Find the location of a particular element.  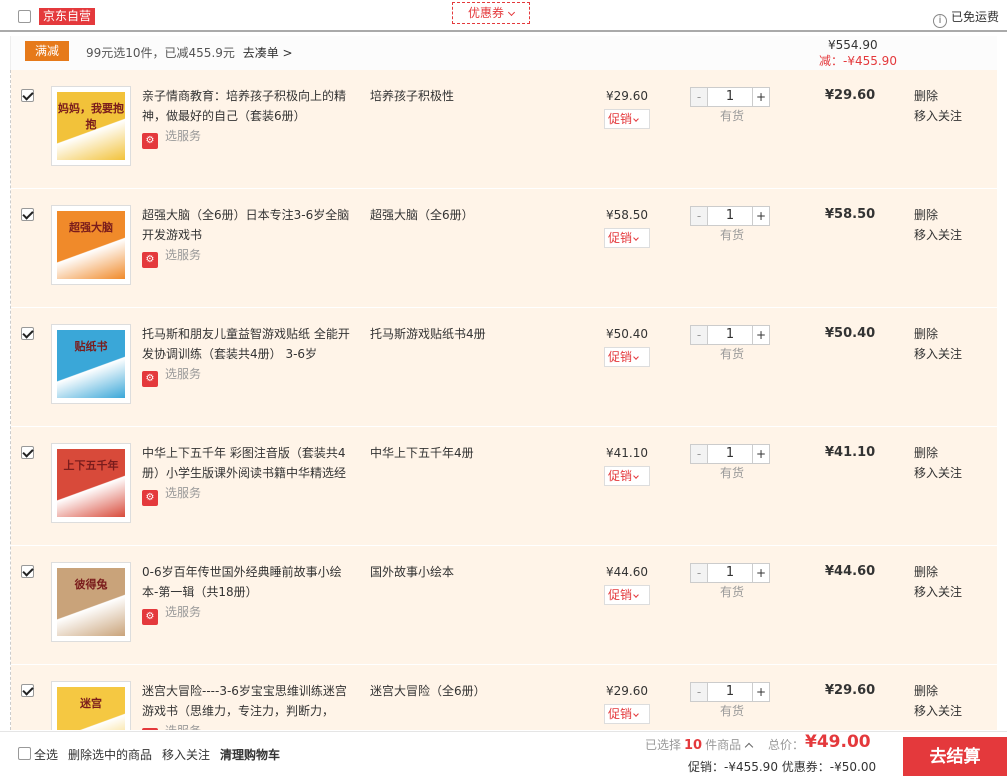

product-title-link: 迷宫大冒险----3-6岁宝宝思维训练迷宫游戏书（思维力，专注力，判断力， is located at coordinates (249, 701).